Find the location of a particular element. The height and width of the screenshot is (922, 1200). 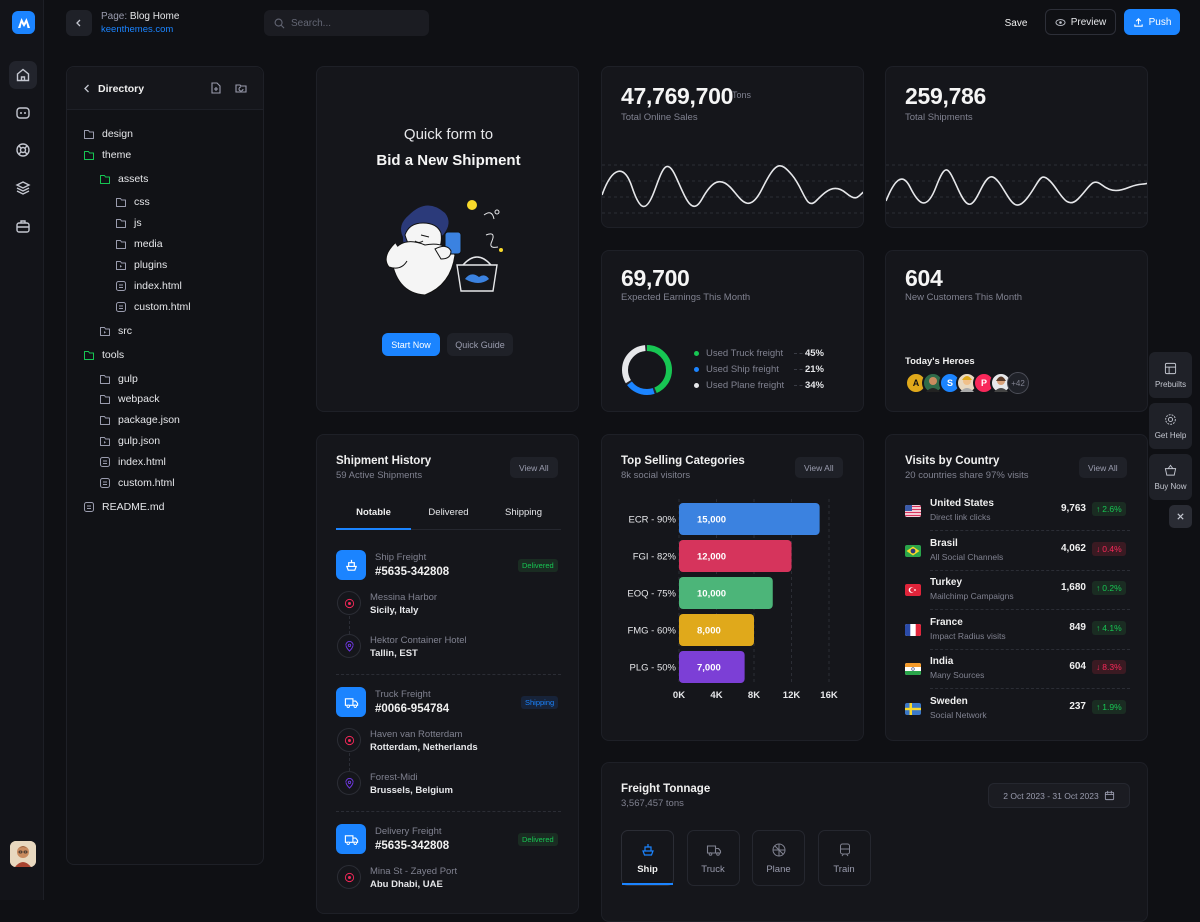

freight-mode-label: Plane is located at coordinates (778, 869).